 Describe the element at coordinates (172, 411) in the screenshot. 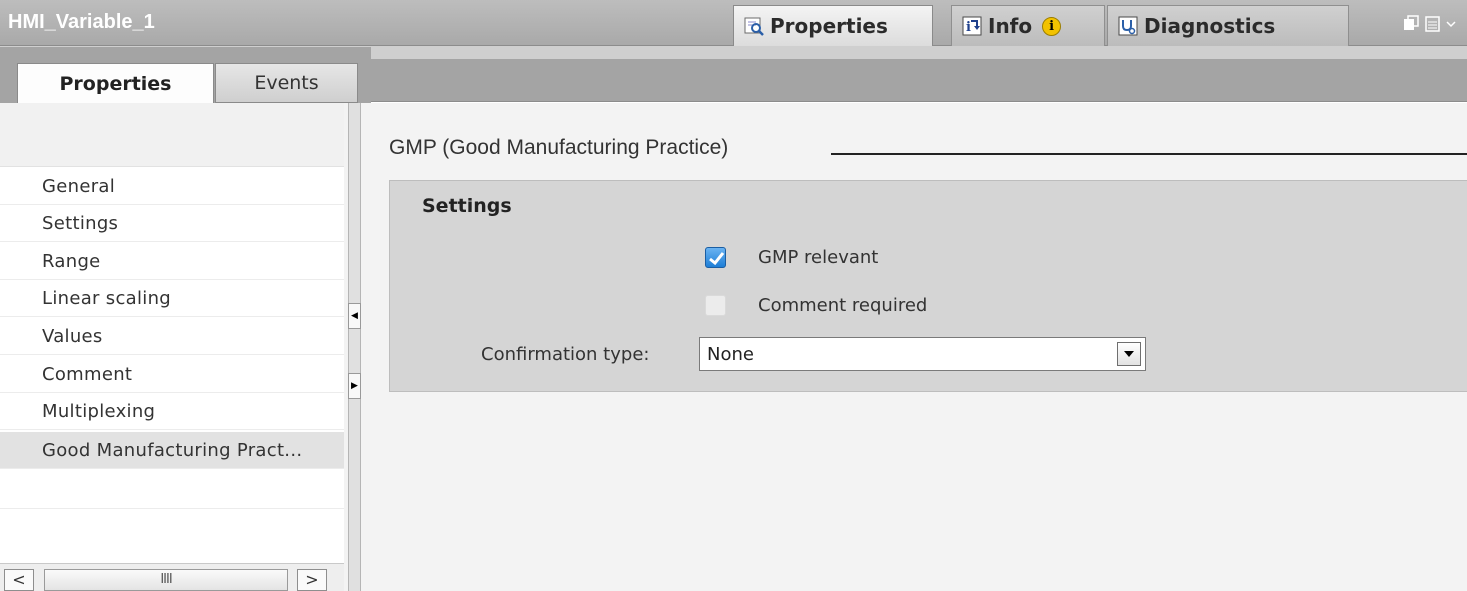

I see `sidebar-item-multiplexing: Multiplexing` at that location.